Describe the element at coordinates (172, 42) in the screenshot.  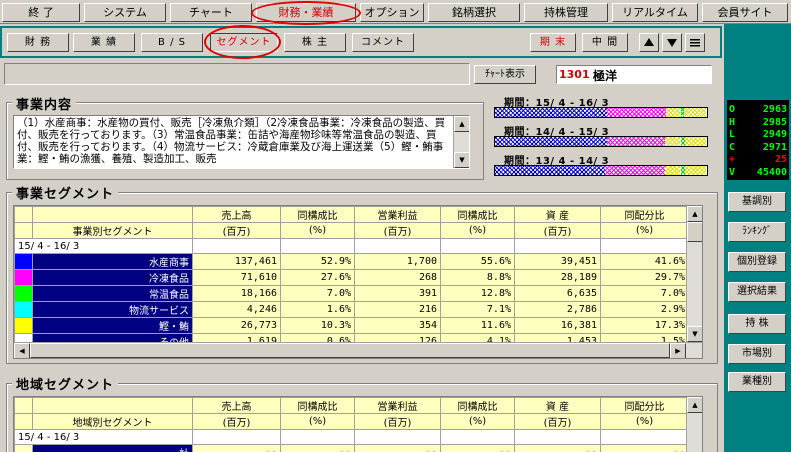
I see `tab-balance-sheet: B / S` at that location.